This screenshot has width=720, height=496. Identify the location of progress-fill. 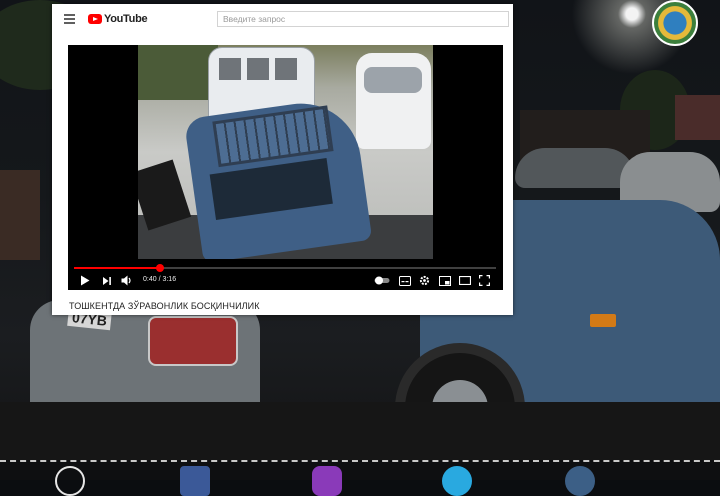
(117, 268).